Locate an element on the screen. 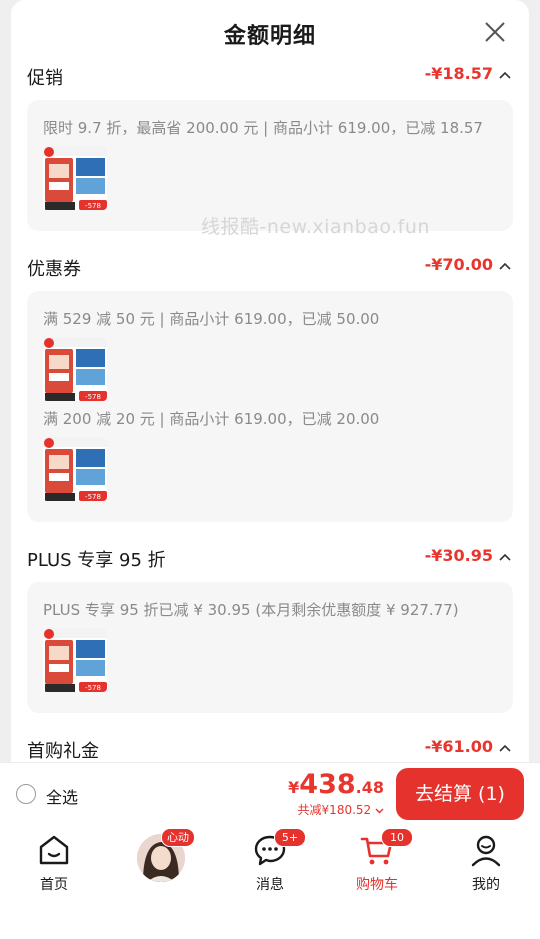 The height and width of the screenshot is (939, 540). saved-amount-toggle: 共减¥180.52 is located at coordinates (341, 809).